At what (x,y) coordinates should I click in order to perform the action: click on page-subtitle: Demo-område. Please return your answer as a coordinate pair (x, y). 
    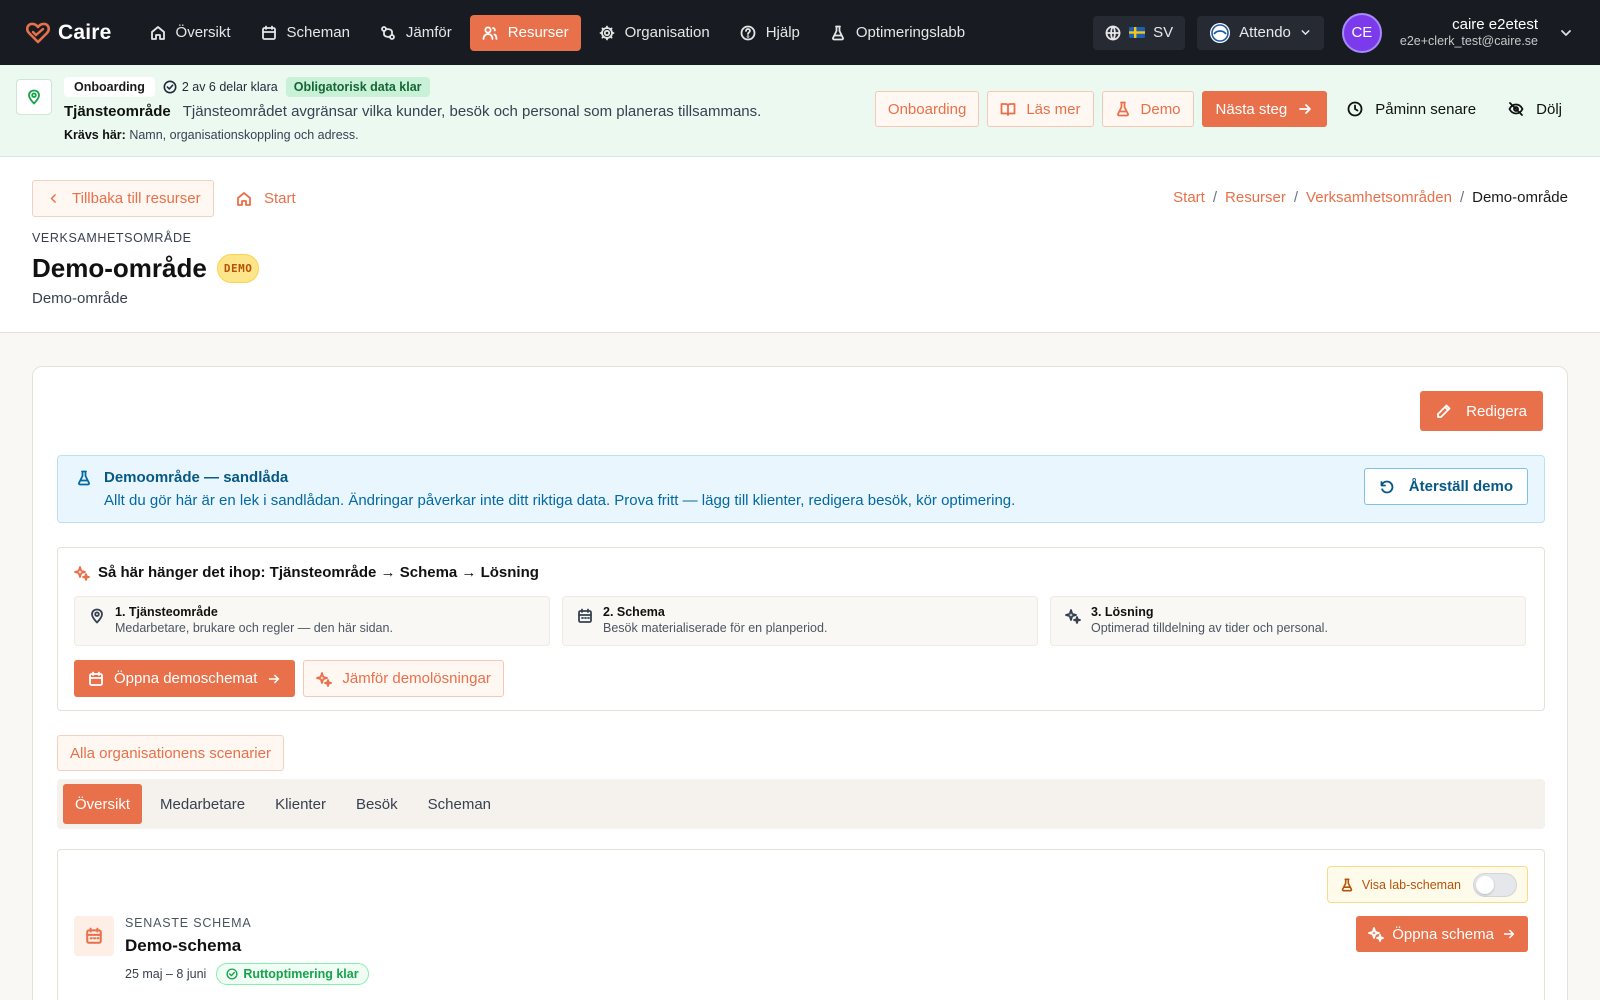
    Looking at the image, I should click on (80, 298).